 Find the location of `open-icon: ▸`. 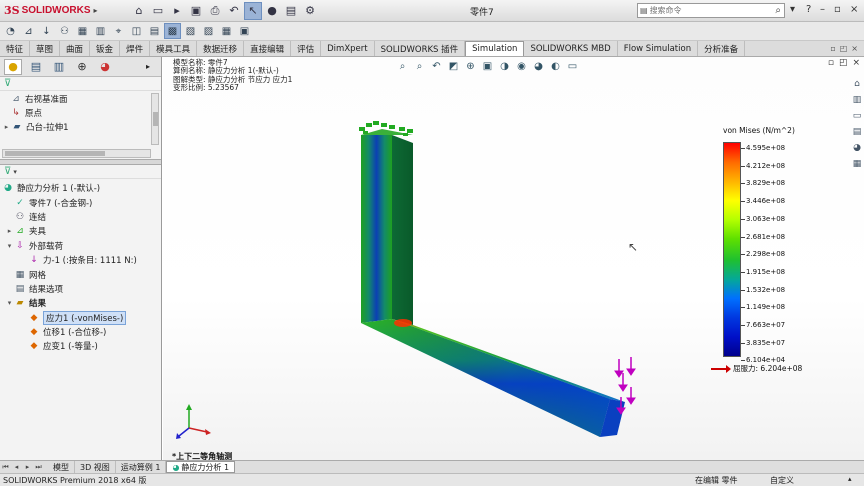

open-icon: ▸ is located at coordinates (177, 11).